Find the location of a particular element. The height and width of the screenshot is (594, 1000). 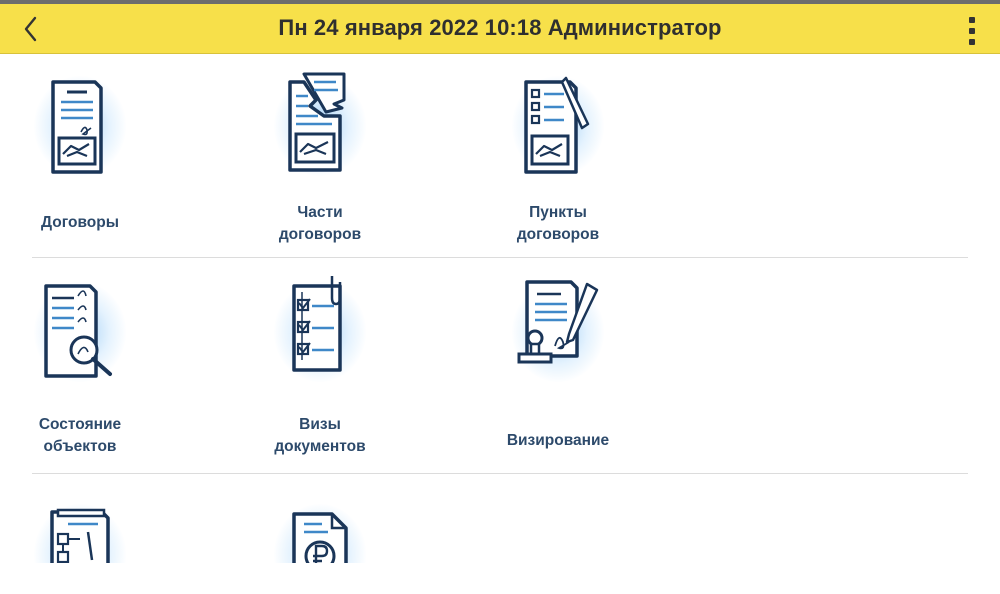

tile-label: Пункты договоров is located at coordinates (558, 223).